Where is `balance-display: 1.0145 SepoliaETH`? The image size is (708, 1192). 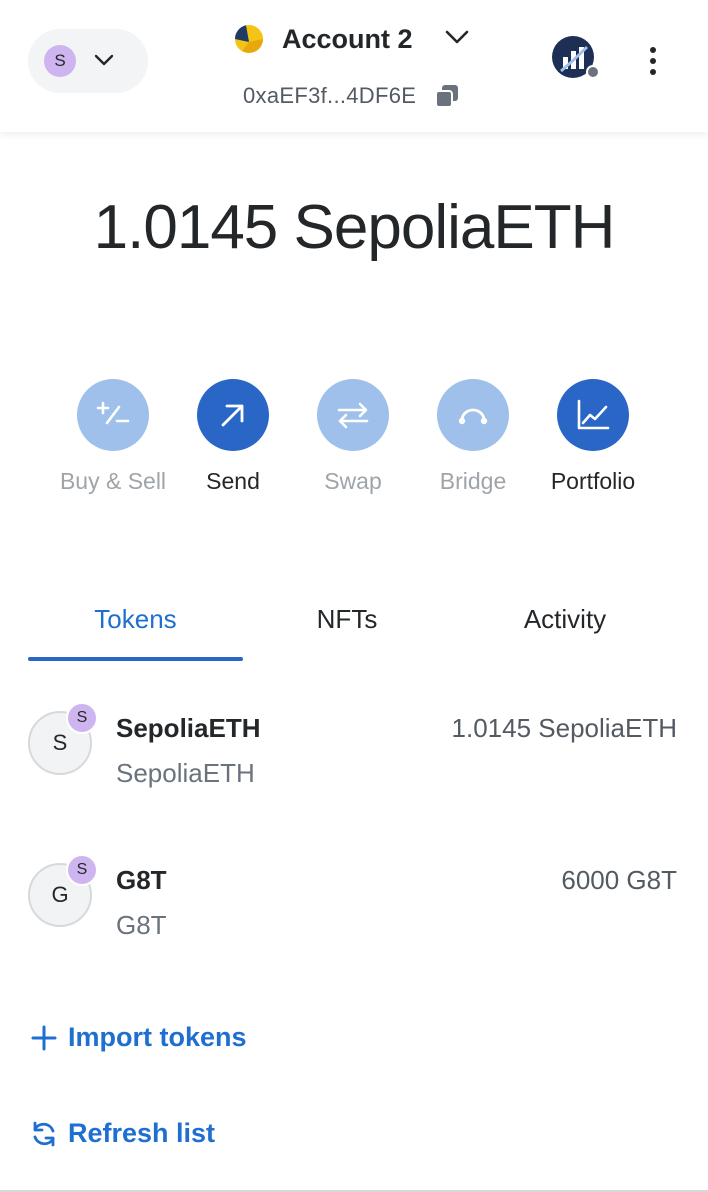
balance-display: 1.0145 SepoliaETH is located at coordinates (354, 227).